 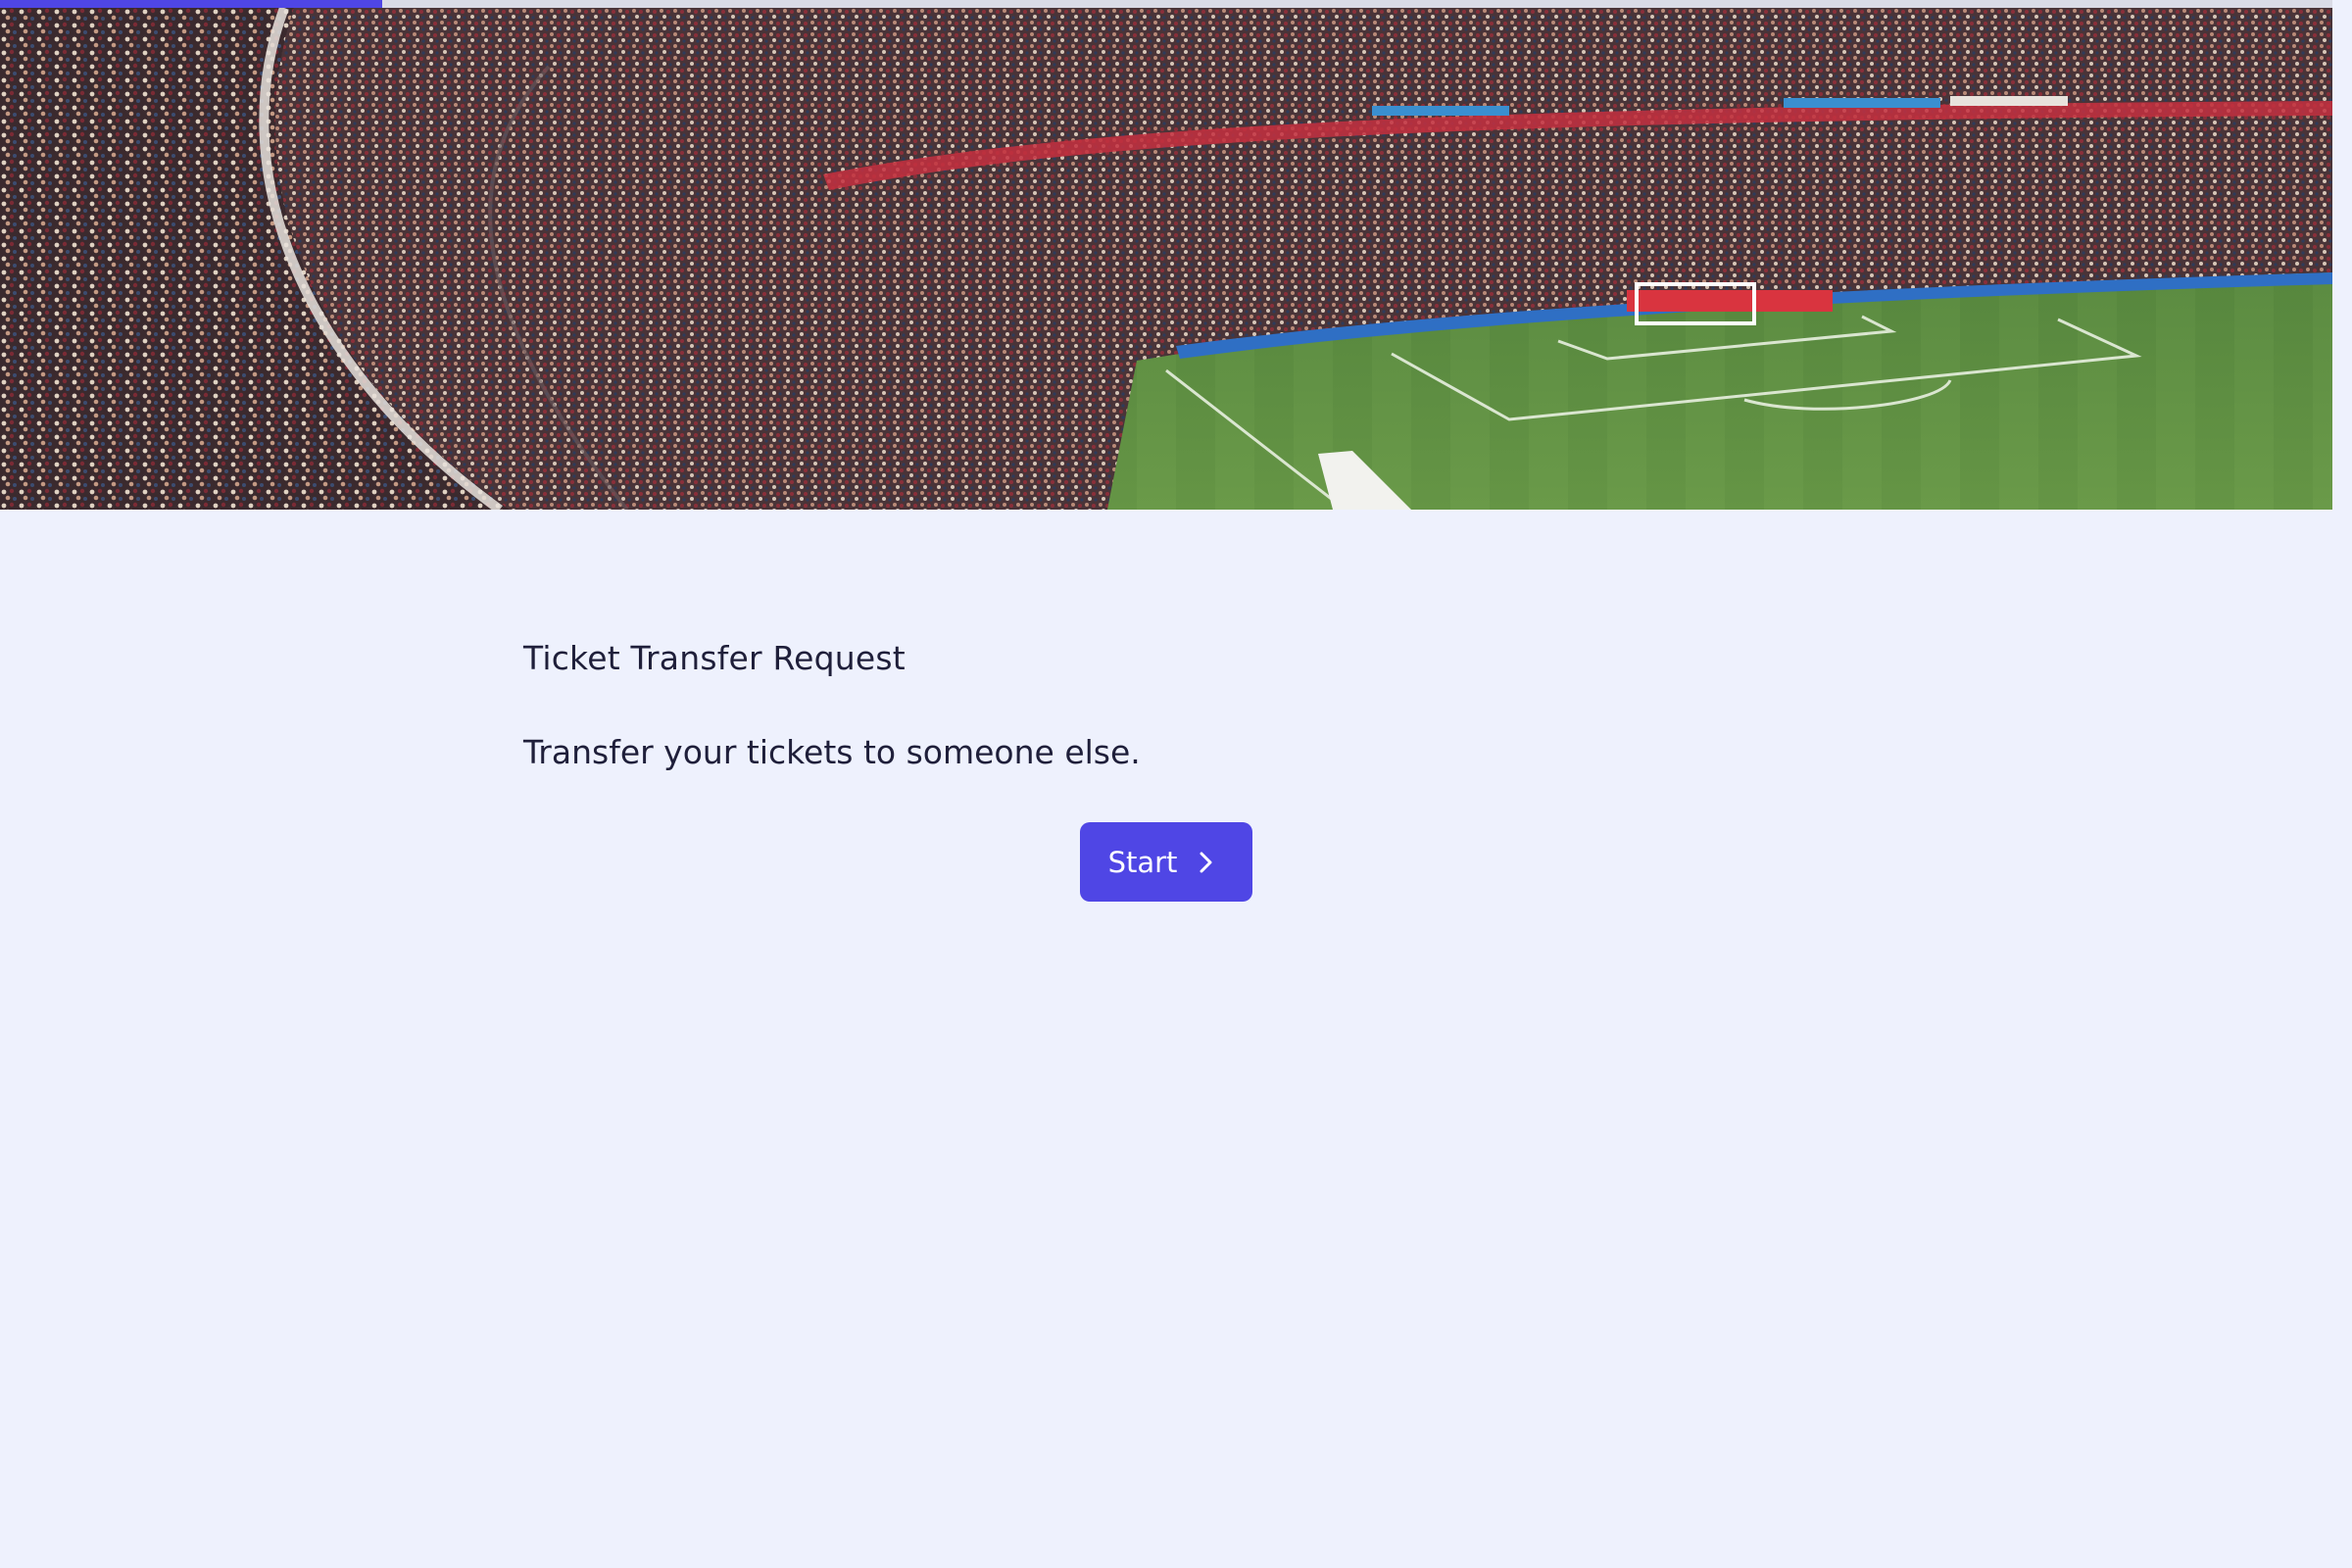 What do you see at coordinates (714, 658) in the screenshot?
I see `page-title: Ticket Transfer Request` at bounding box center [714, 658].